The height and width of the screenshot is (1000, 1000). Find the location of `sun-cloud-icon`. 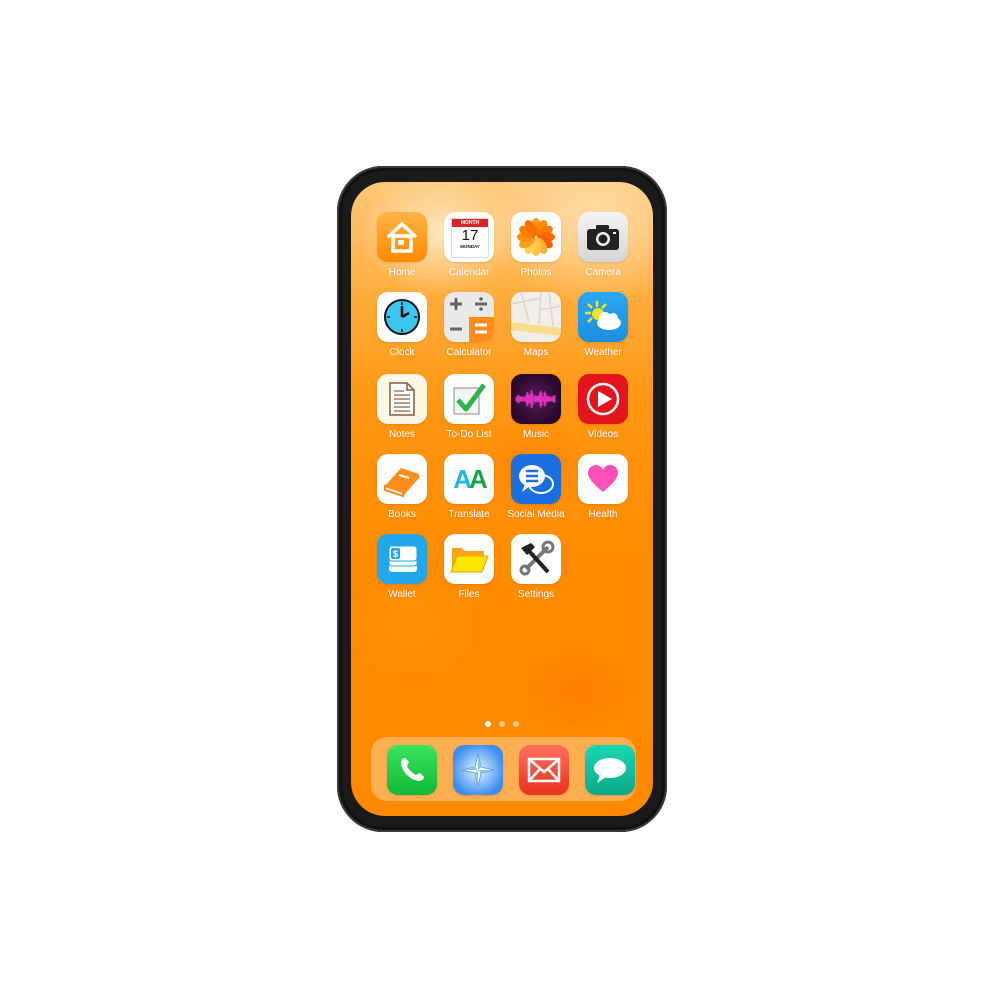

sun-cloud-icon is located at coordinates (603, 317).